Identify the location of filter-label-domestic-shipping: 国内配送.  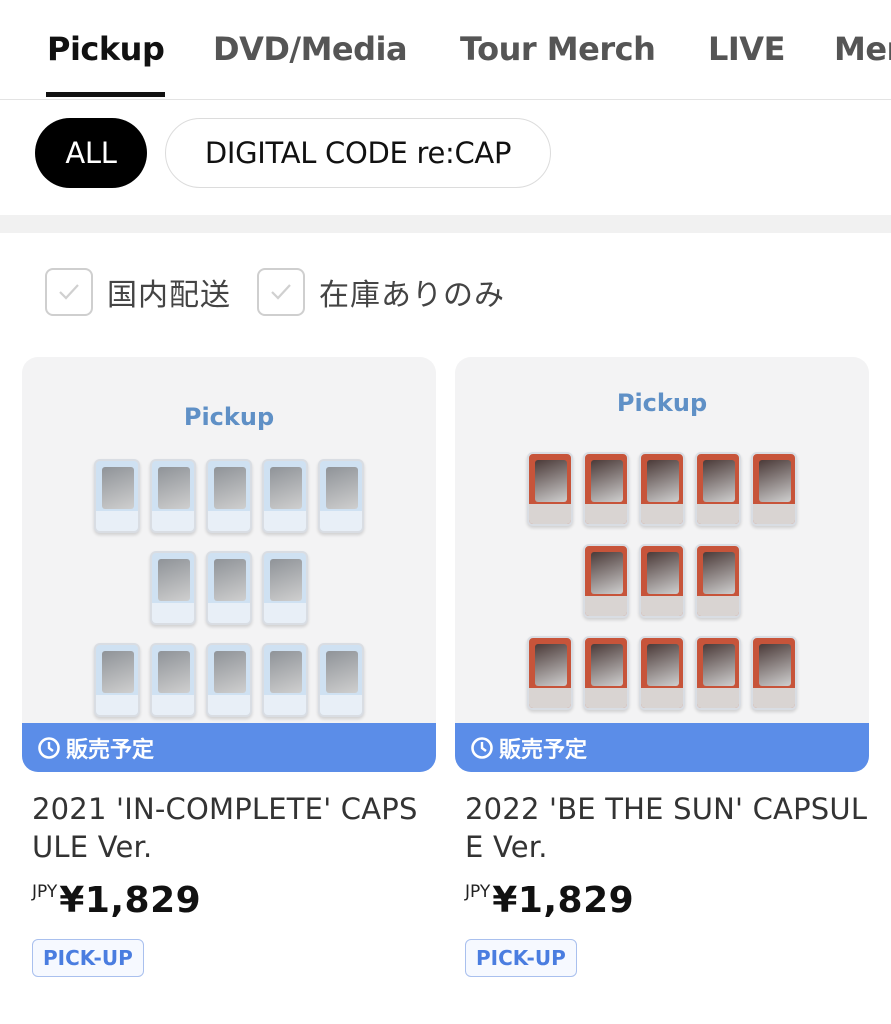
(169, 295).